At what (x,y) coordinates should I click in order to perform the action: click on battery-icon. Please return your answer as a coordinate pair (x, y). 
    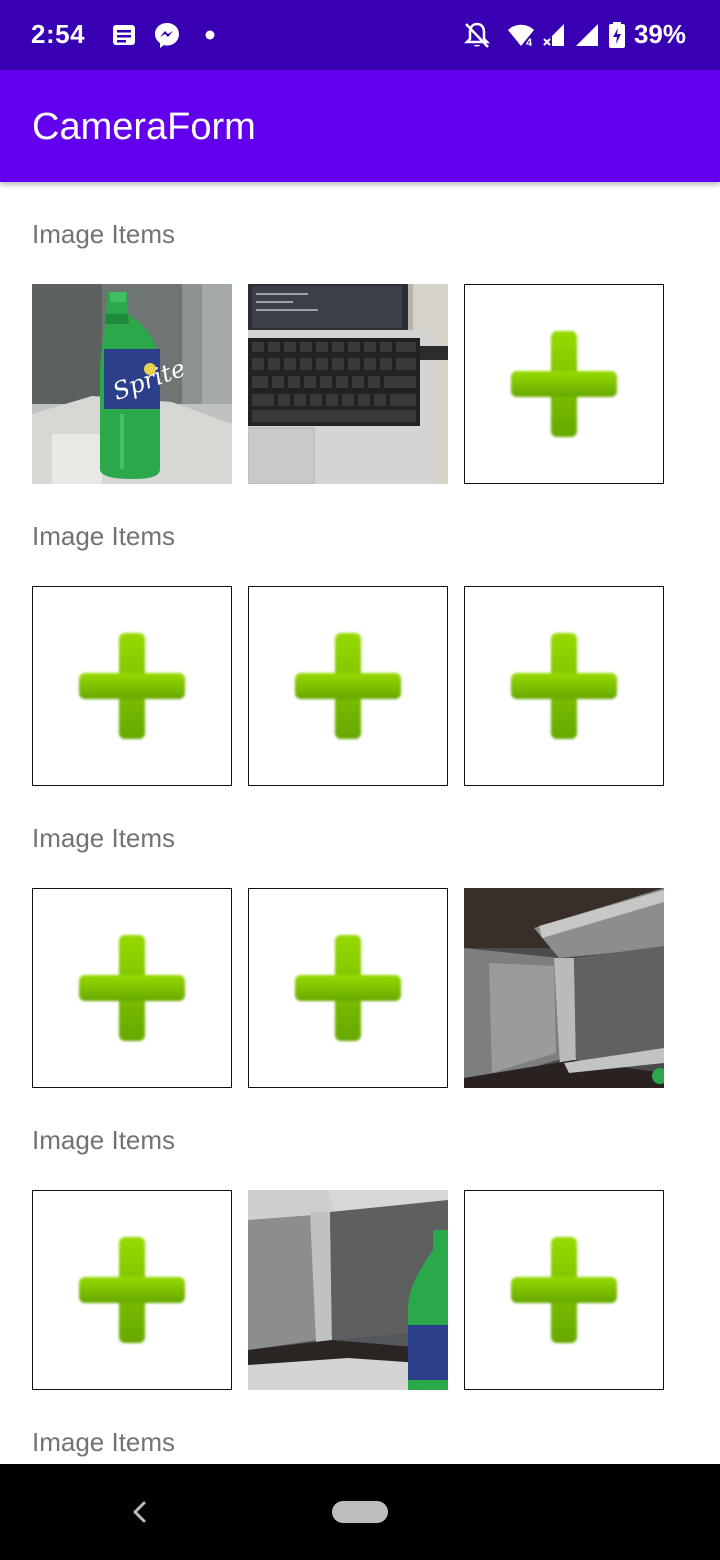
    Looking at the image, I should click on (619, 35).